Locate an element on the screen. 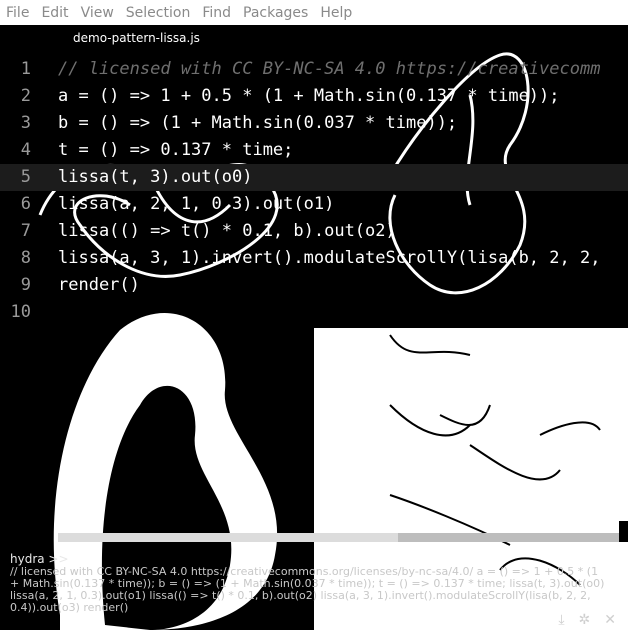 This screenshot has width=628, height=630. console-title: hydra >> is located at coordinates (39, 559).